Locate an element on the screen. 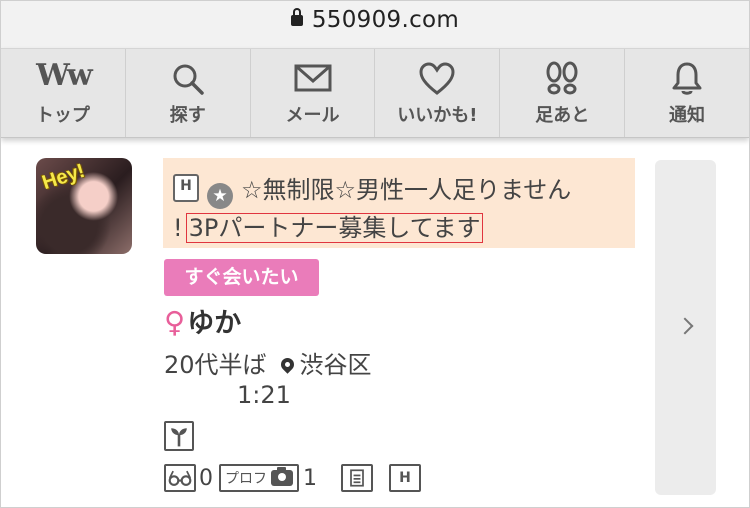  h-badge-icon: H is located at coordinates (186, 188).